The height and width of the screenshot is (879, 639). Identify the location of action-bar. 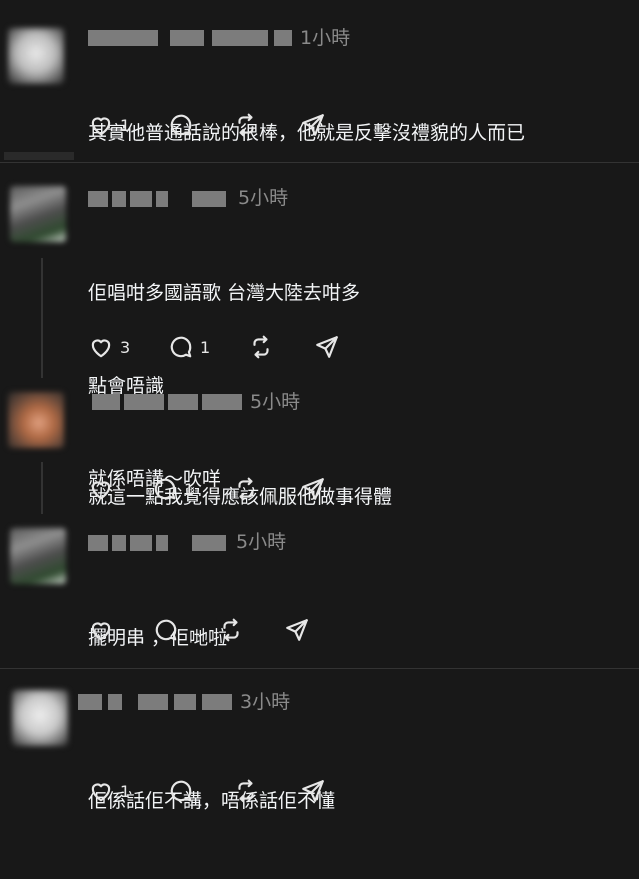
(218, 630).